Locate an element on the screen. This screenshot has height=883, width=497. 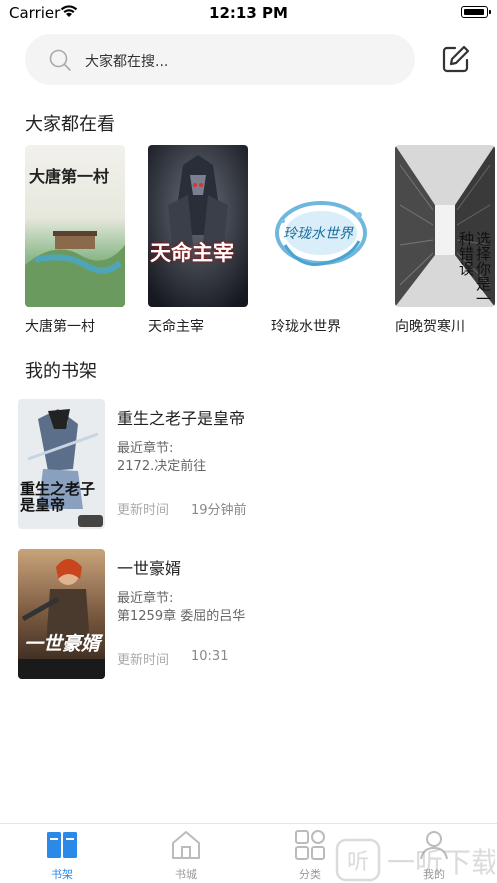
shelf-section-title: 我的书架 is located at coordinates (61, 371).